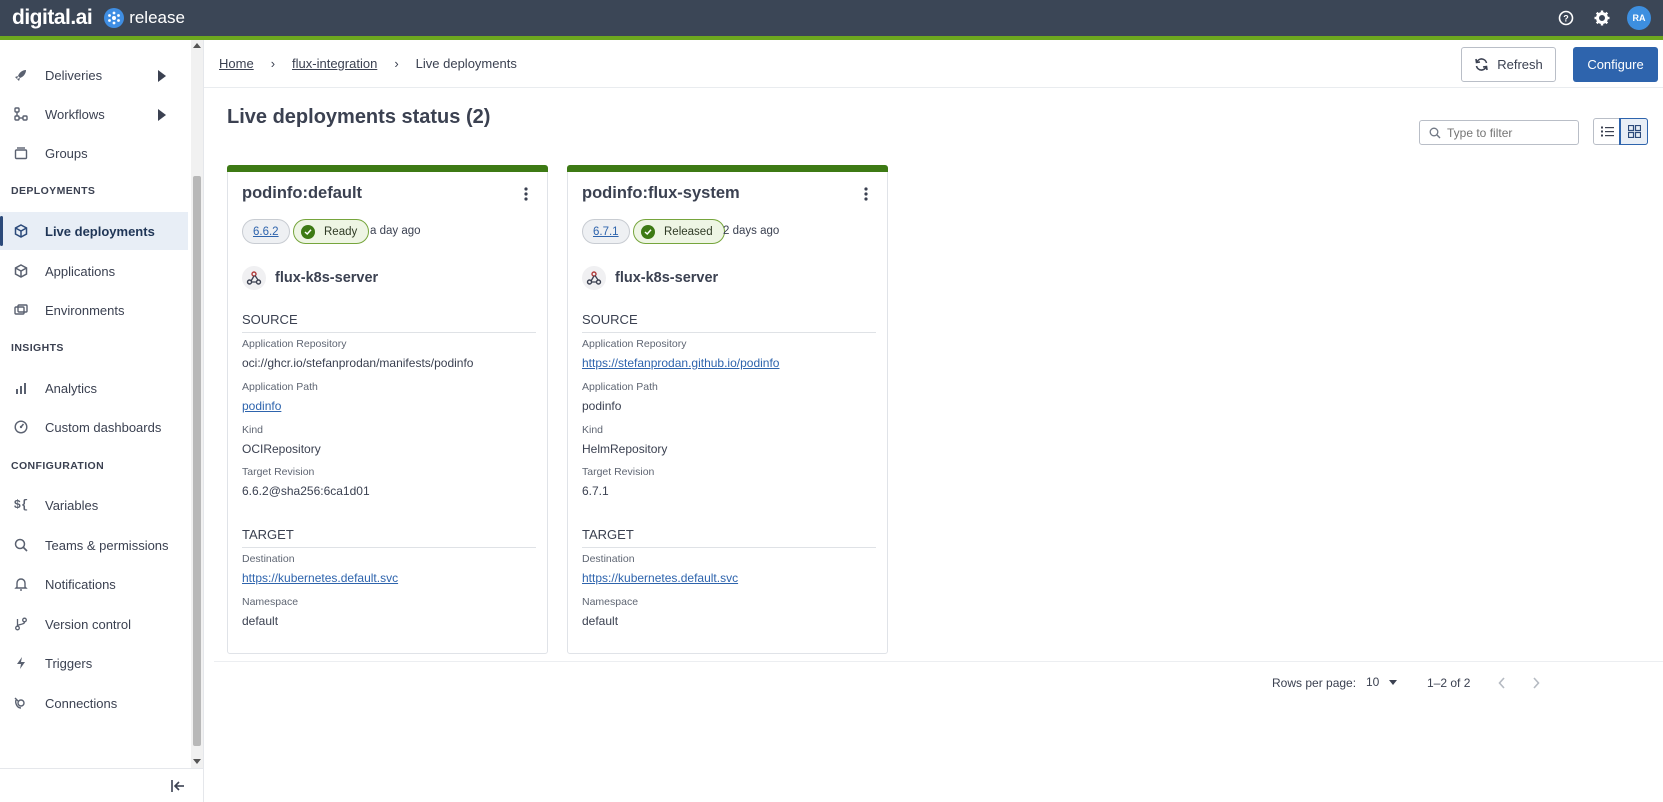 Image resolution: width=1663 pixels, height=802 pixels. What do you see at coordinates (751, 231) in the screenshot?
I see `time-ago: 2 days ago` at bounding box center [751, 231].